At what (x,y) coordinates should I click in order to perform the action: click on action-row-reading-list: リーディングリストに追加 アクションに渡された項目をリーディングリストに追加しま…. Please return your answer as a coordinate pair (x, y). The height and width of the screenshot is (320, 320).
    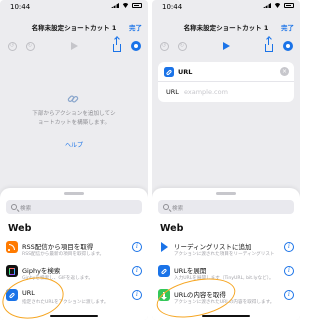
    Looking at the image, I should click on (226, 251).